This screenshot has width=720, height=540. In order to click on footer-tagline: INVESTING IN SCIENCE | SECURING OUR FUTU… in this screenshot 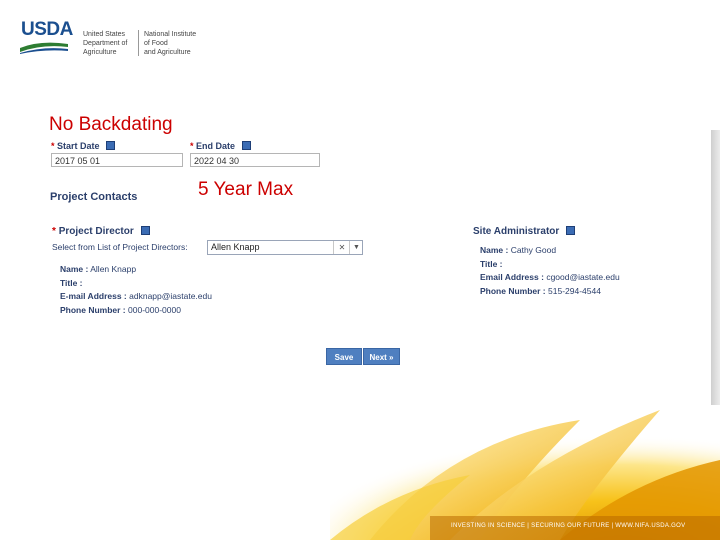, I will do `click(568, 526)`.